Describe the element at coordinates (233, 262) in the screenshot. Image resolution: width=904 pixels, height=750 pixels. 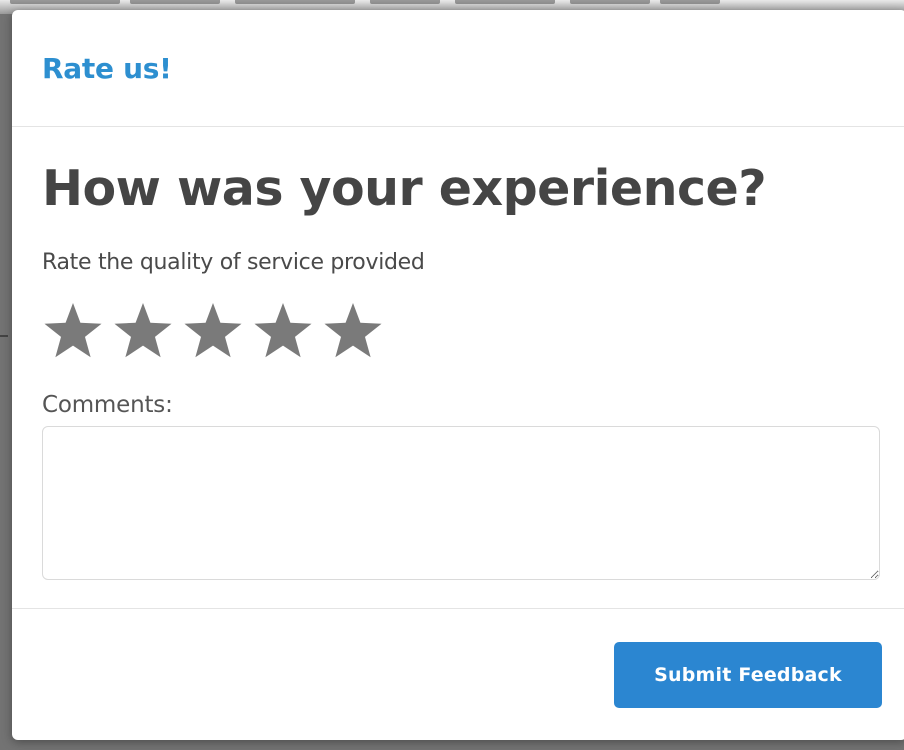
I see `rating-instruction: Rate the quality of service provided` at that location.